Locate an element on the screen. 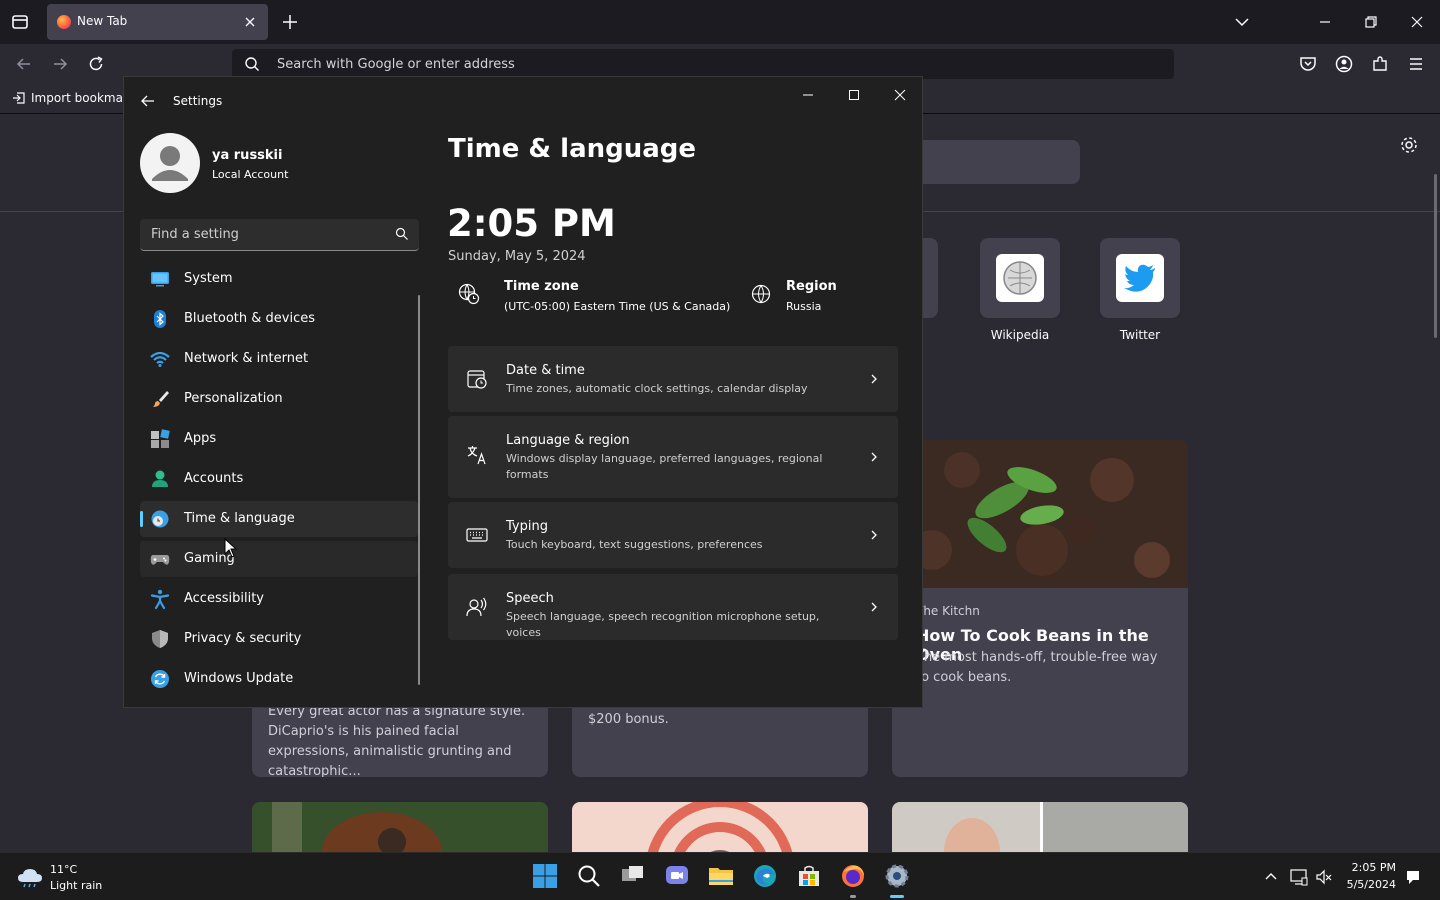 Image resolution: width=1440 pixels, height=900 pixels. back-arrow-icon is located at coordinates (148, 101).